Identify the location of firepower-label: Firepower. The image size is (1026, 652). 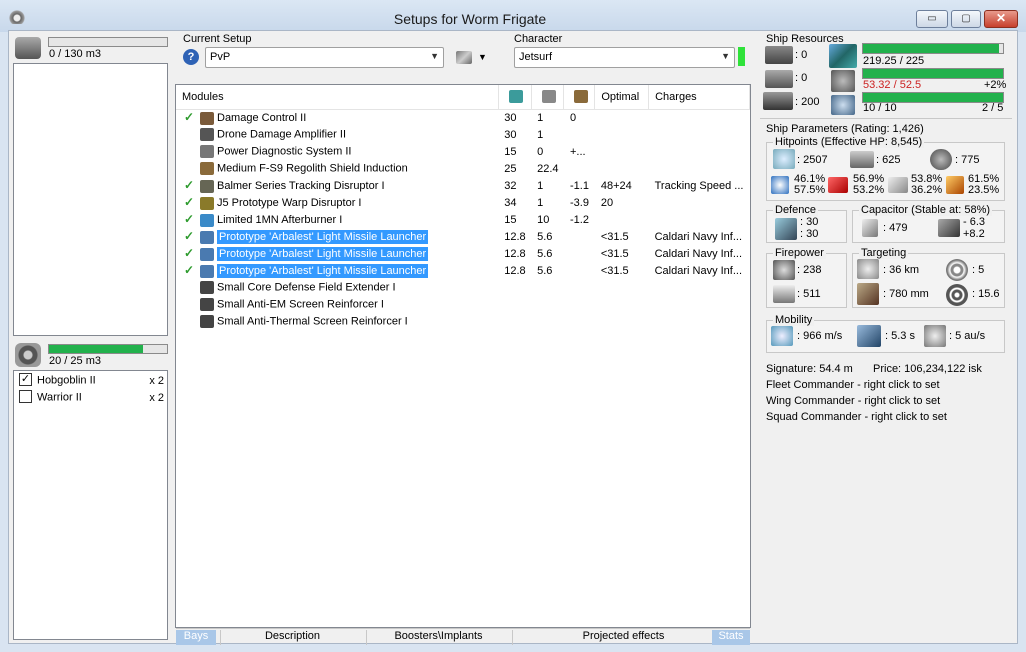
(799, 253).